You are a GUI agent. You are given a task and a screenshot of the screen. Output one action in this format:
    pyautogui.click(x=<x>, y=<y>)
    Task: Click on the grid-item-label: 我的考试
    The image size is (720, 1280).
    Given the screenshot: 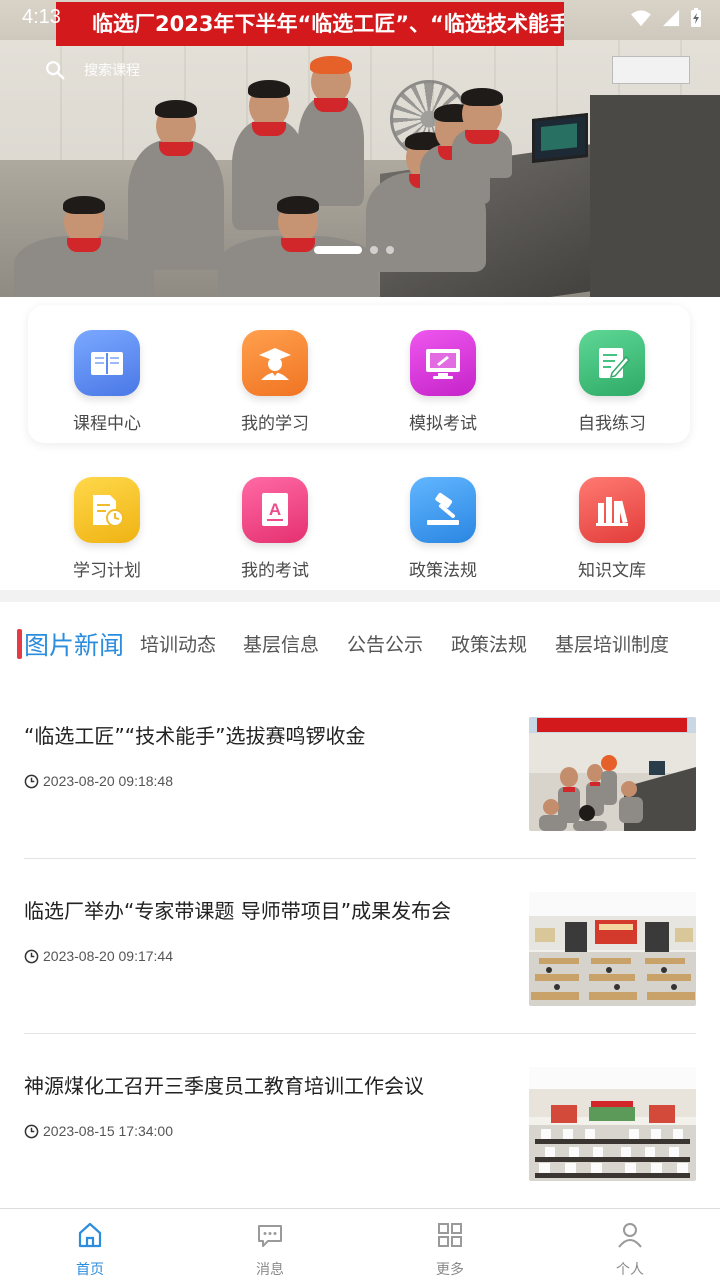 What is the action you would take?
    pyautogui.click(x=275, y=571)
    